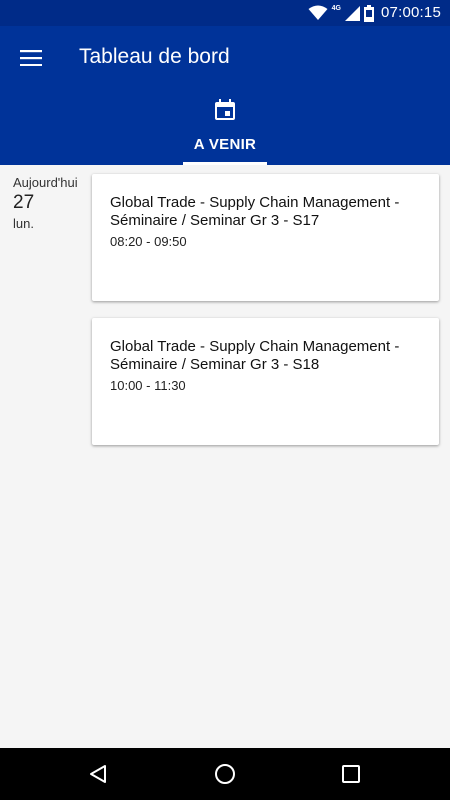 The width and height of the screenshot is (450, 800). Describe the element at coordinates (352, 13) in the screenshot. I see `signal-icon` at that location.